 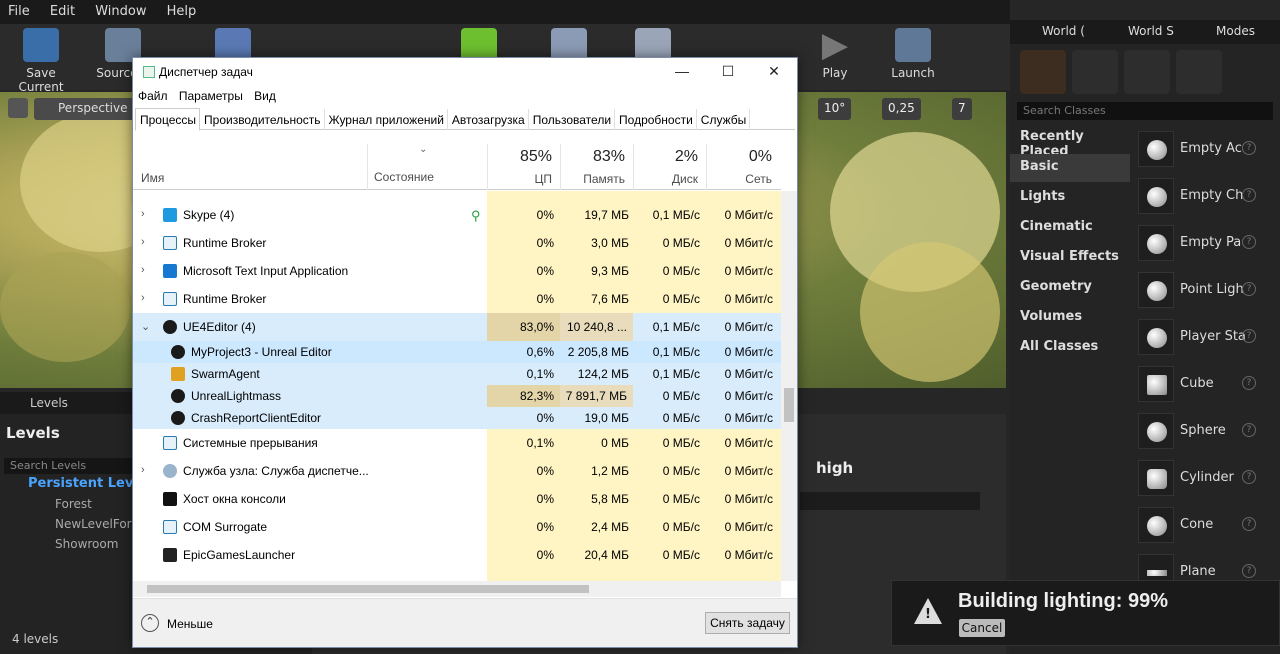 What do you see at coordinates (120, 11) in the screenshot?
I see `menu-window: Window` at bounding box center [120, 11].